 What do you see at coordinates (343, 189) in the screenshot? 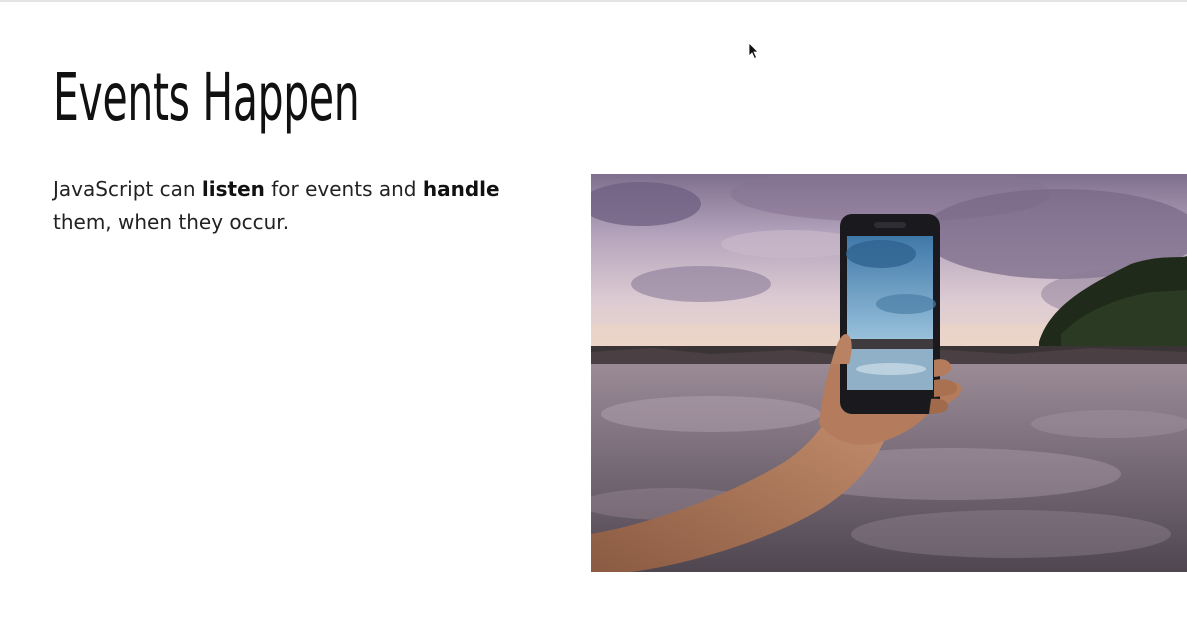
I see `body-text-part-2: for events and` at bounding box center [343, 189].